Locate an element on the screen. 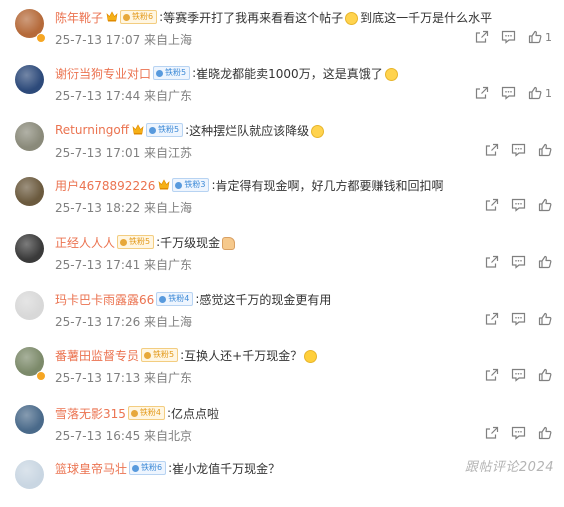 The image size is (564, 507). username-link: 篮球皇帝马壮 is located at coordinates (91, 468).